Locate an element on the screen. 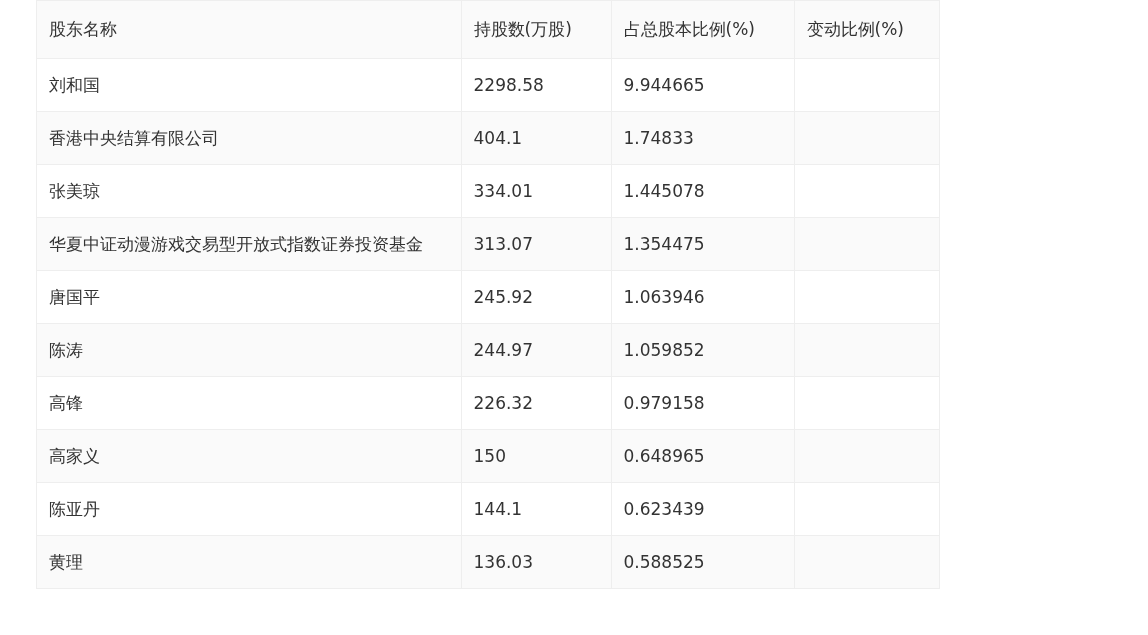  table-cell: 0.979158 is located at coordinates (702, 403).